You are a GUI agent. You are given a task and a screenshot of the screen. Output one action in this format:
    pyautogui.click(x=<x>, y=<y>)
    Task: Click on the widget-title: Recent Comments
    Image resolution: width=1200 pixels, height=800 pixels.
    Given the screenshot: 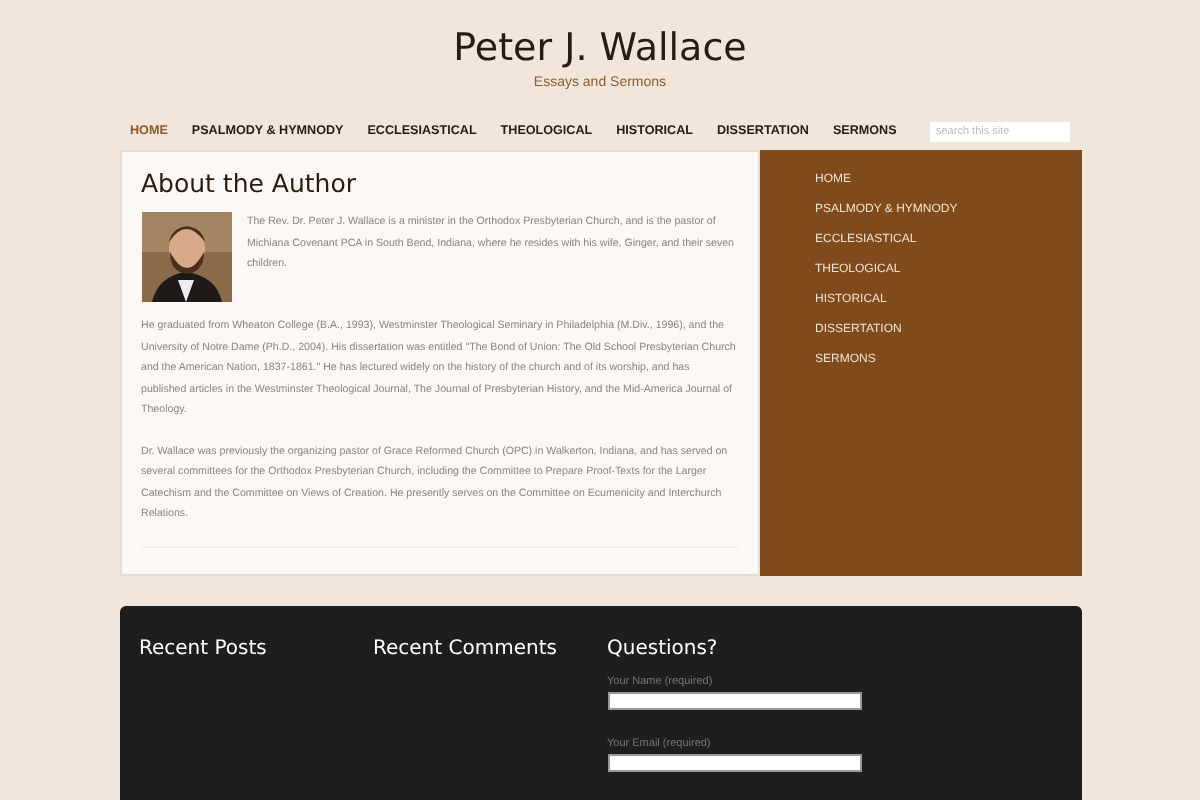 What is the action you would take?
    pyautogui.click(x=466, y=649)
    